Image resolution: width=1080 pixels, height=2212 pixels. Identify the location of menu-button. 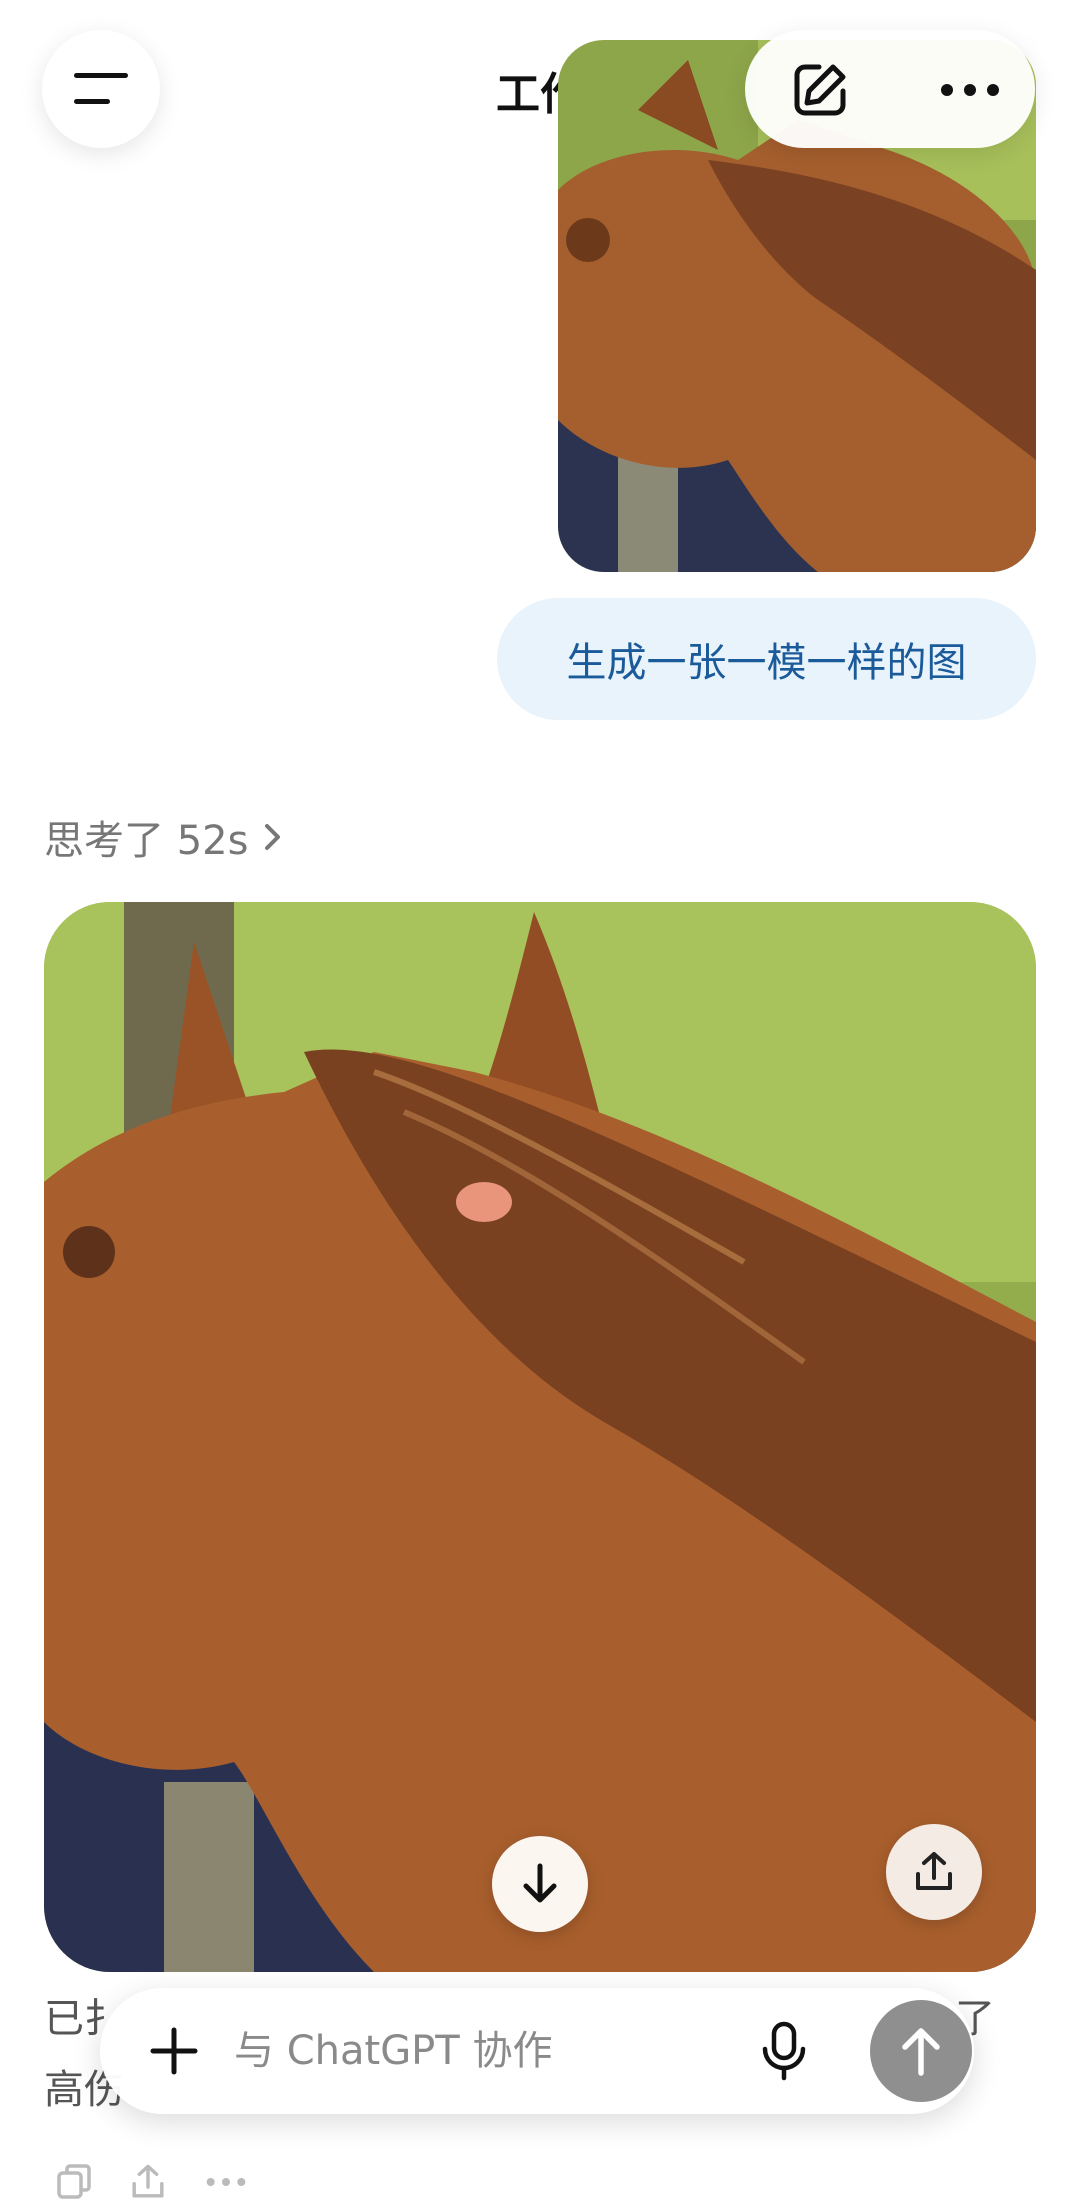
(101, 89).